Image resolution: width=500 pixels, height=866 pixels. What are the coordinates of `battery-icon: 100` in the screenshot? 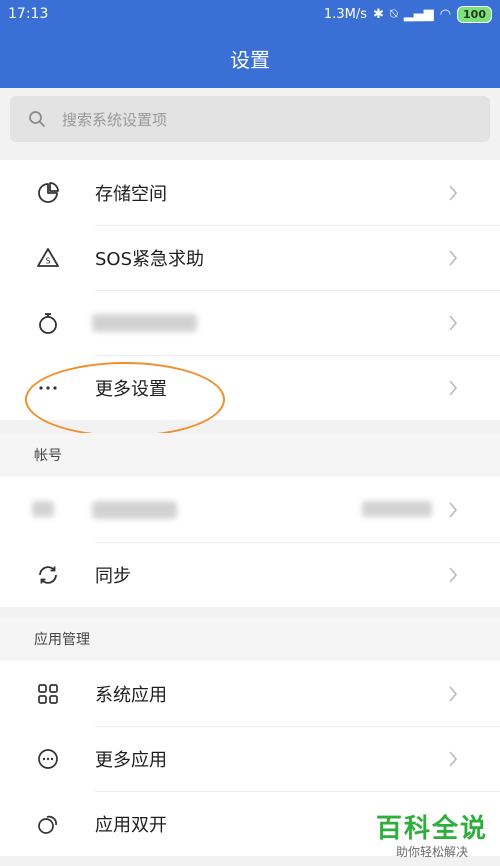 It's located at (474, 14).